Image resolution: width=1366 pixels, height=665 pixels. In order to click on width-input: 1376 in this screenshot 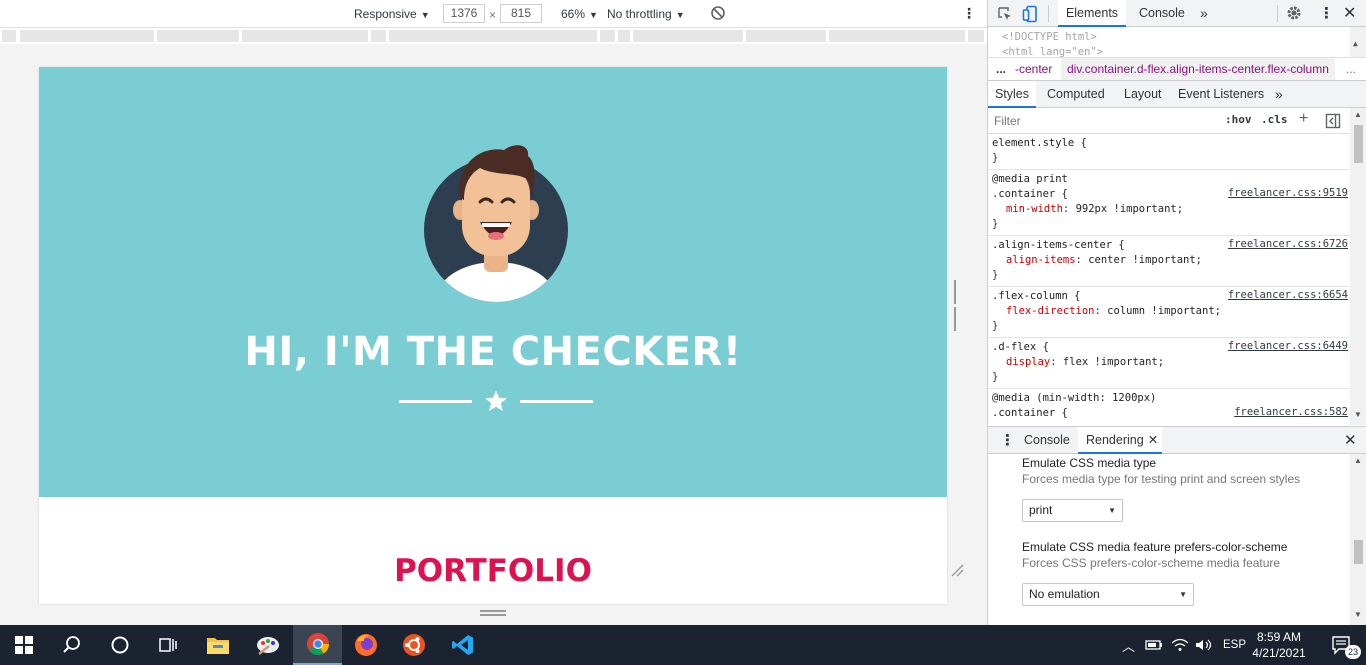, I will do `click(464, 13)`.